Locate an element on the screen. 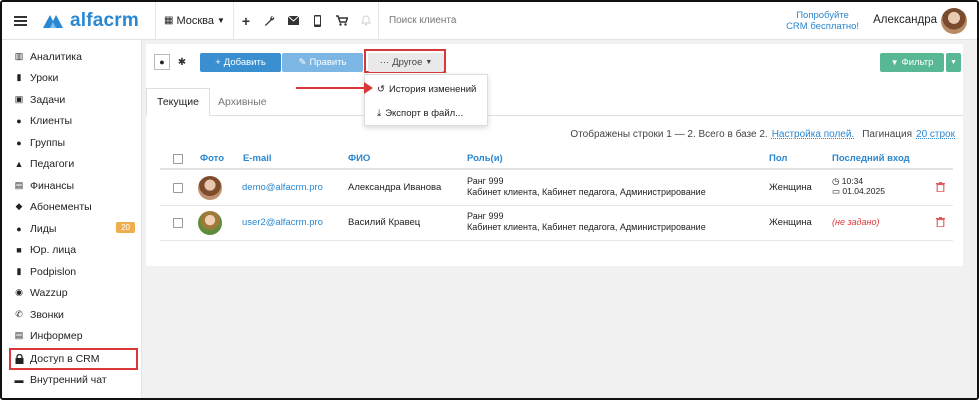 The width and height of the screenshot is (979, 400). sidebar-item-legal-entities: ■ Юр. лица is located at coordinates (74, 249).